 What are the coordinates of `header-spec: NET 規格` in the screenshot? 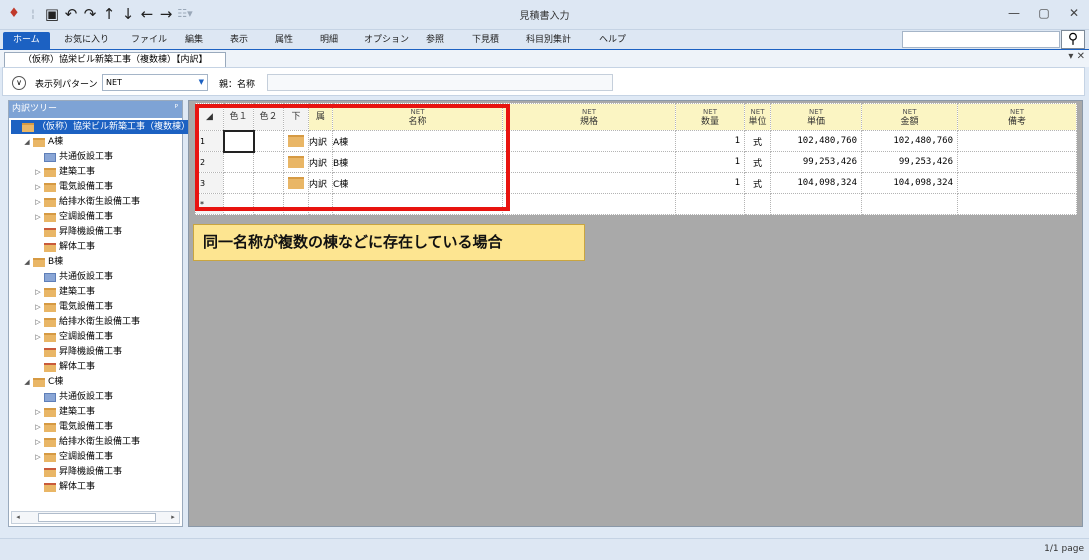 It's located at (589, 117).